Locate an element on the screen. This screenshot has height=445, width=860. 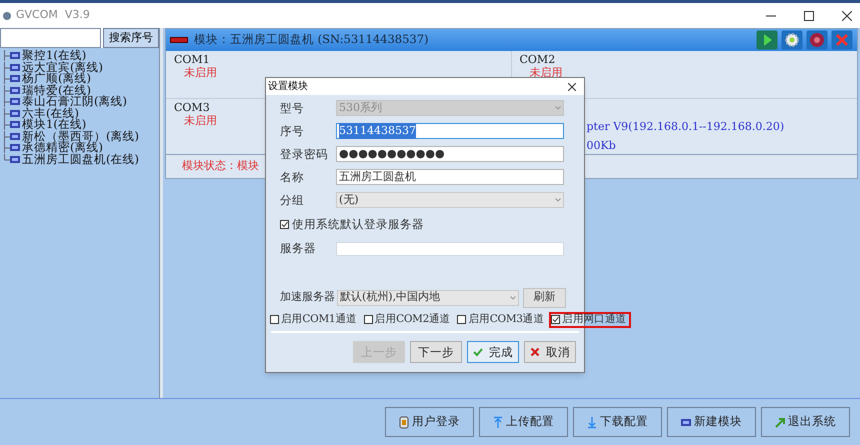
toolbar-button: 退出系统 is located at coordinates (805, 422).